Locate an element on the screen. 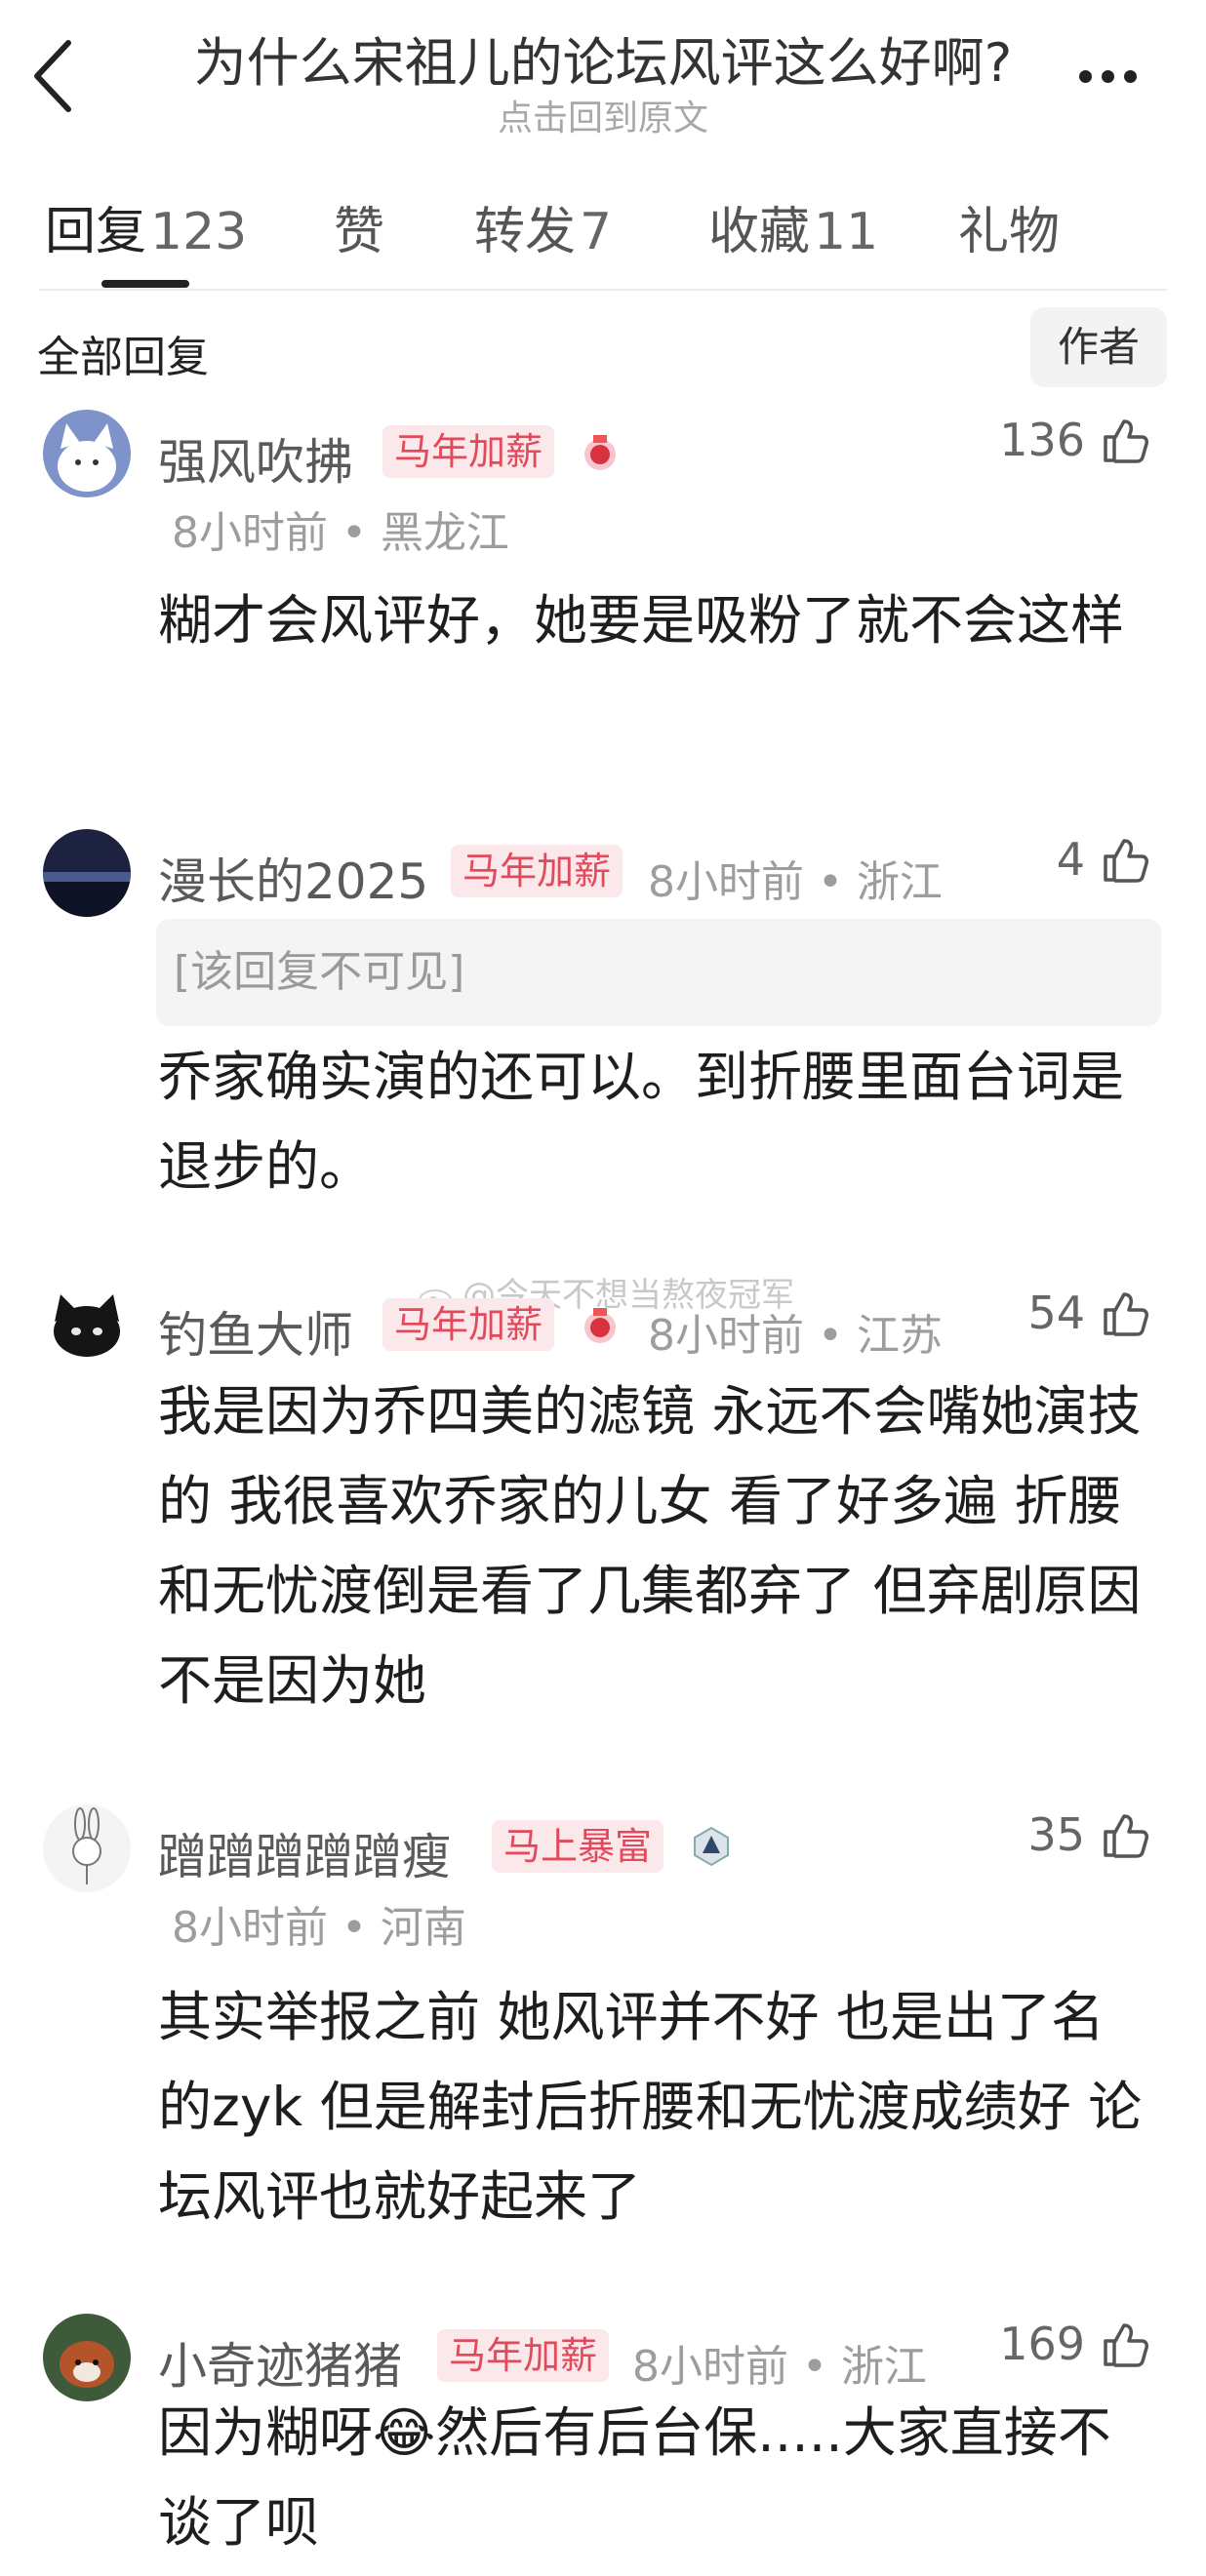 The height and width of the screenshot is (2576, 1206). avatar-black-cat-icon is located at coordinates (87, 1326).